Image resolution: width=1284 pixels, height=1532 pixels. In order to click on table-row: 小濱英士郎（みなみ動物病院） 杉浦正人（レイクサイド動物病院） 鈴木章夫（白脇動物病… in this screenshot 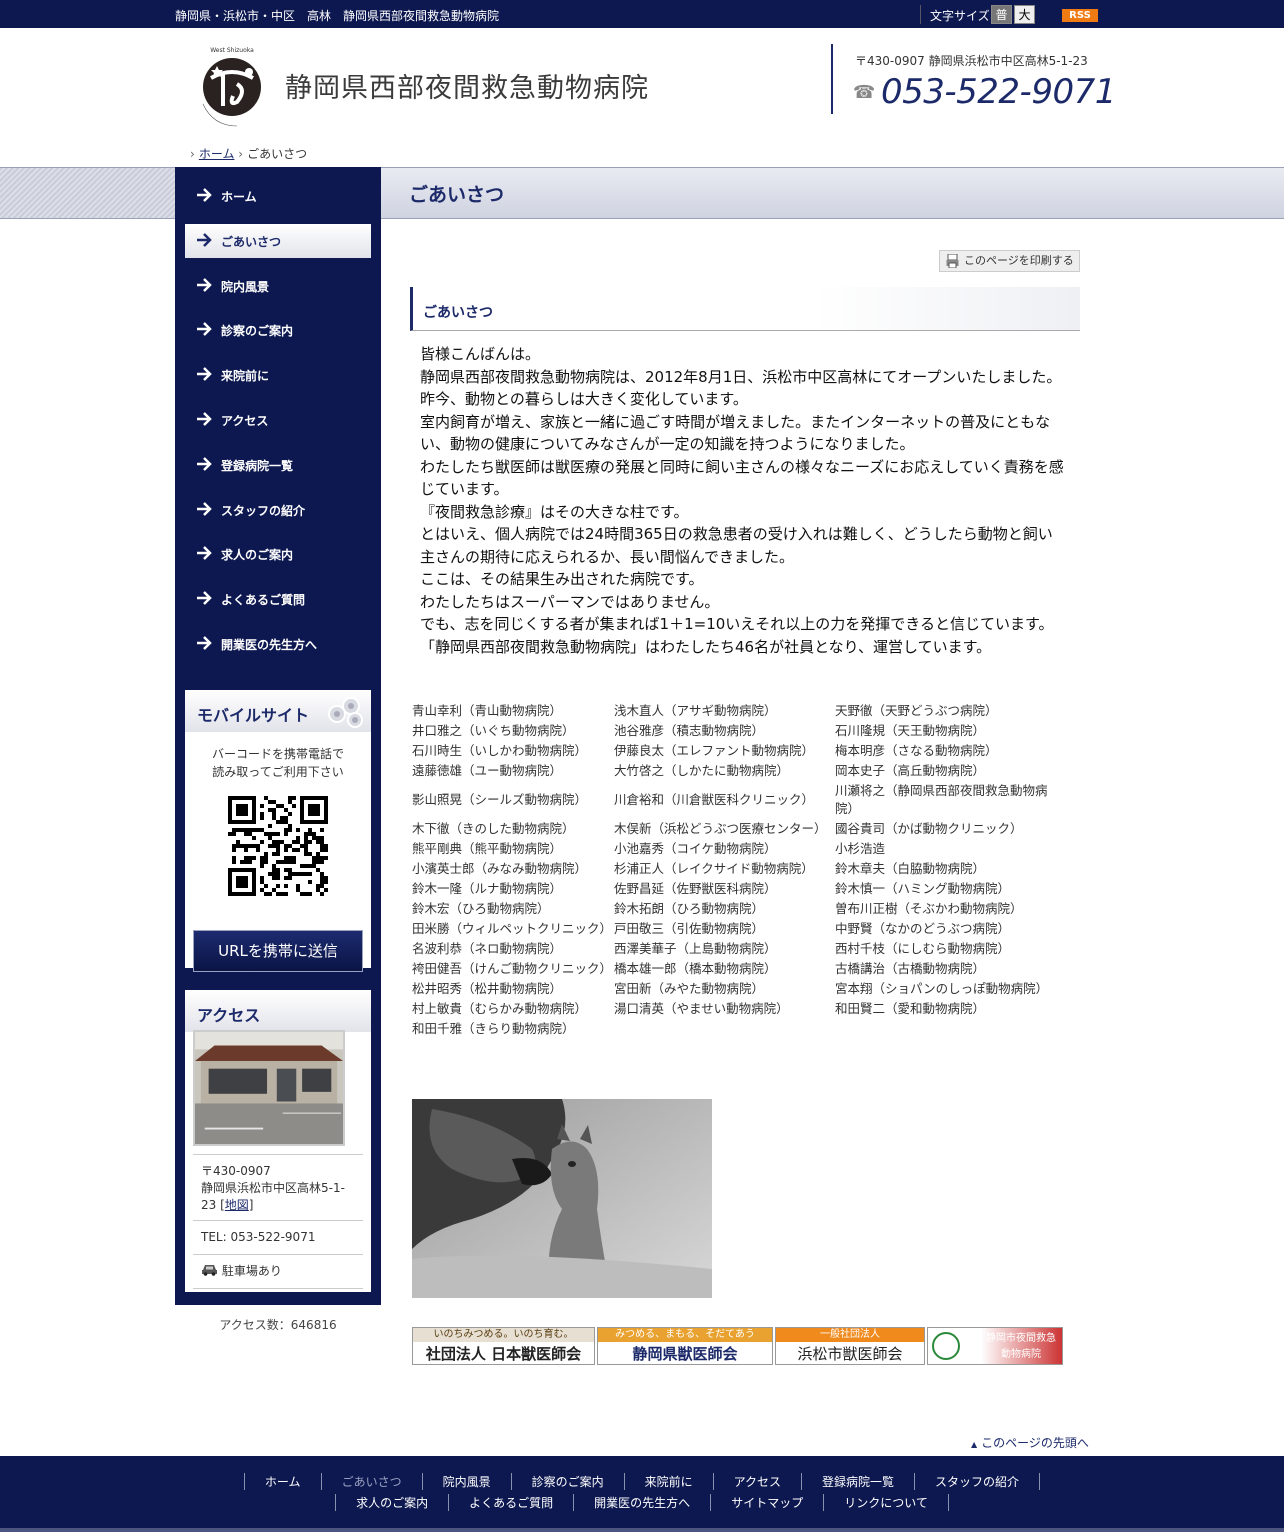, I will do `click(737, 869)`.